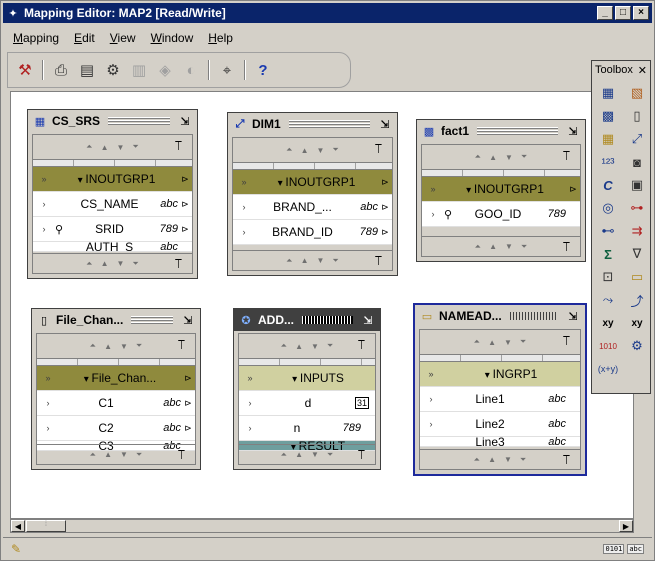  I want to click on table-operator-icon: ▦, so click(608, 93).